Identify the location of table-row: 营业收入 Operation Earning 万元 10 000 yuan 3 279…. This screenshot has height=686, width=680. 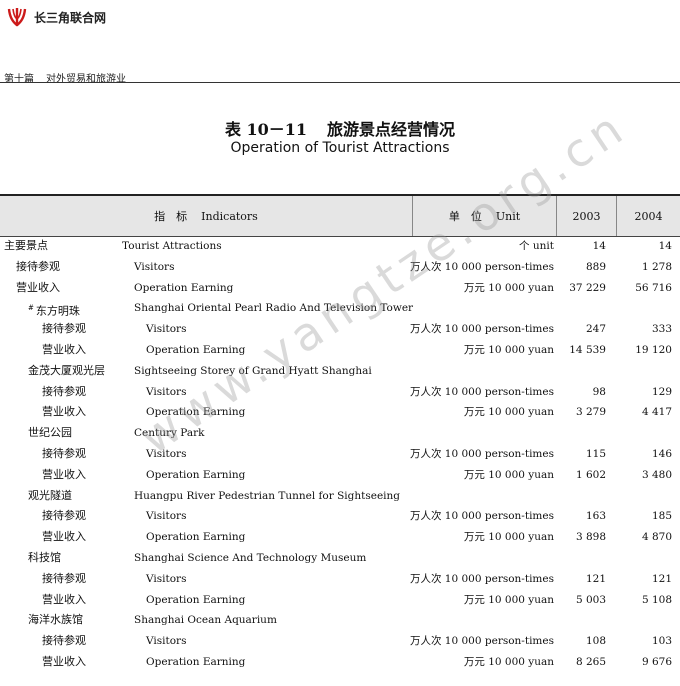
(340, 412).